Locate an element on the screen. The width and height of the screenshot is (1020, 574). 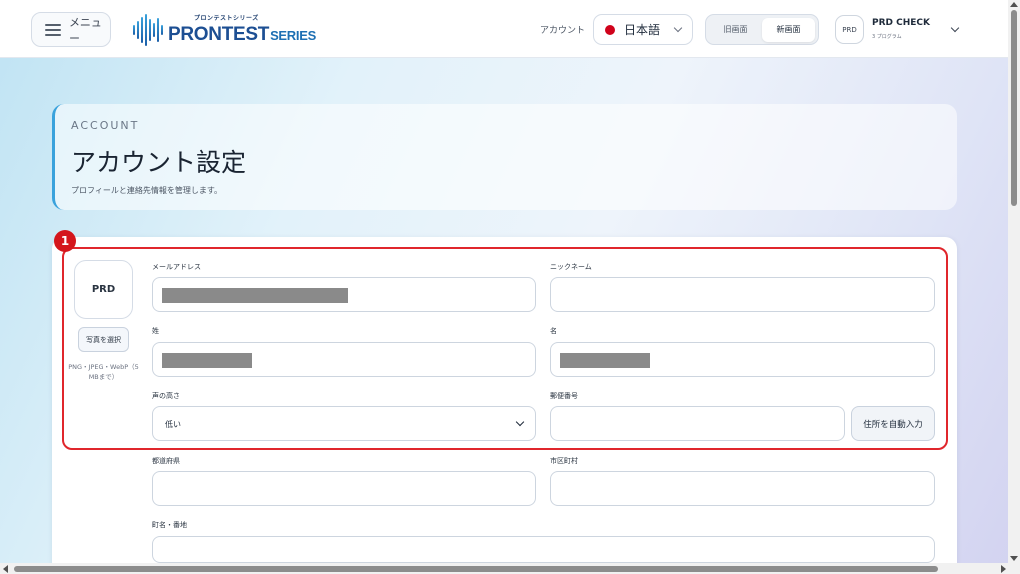
prontest-logo: プロンテストシリーズ PRONTESTSERIES is located at coordinates (224, 30).